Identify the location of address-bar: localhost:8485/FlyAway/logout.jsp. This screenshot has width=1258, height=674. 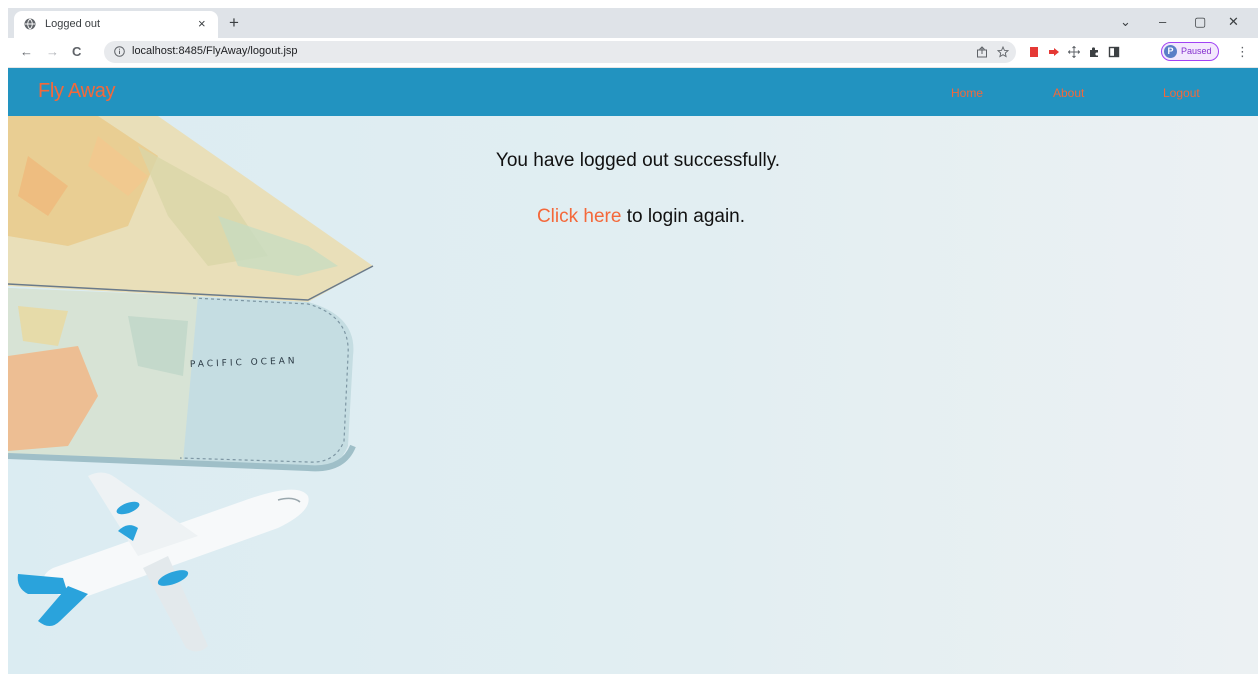
(560, 52).